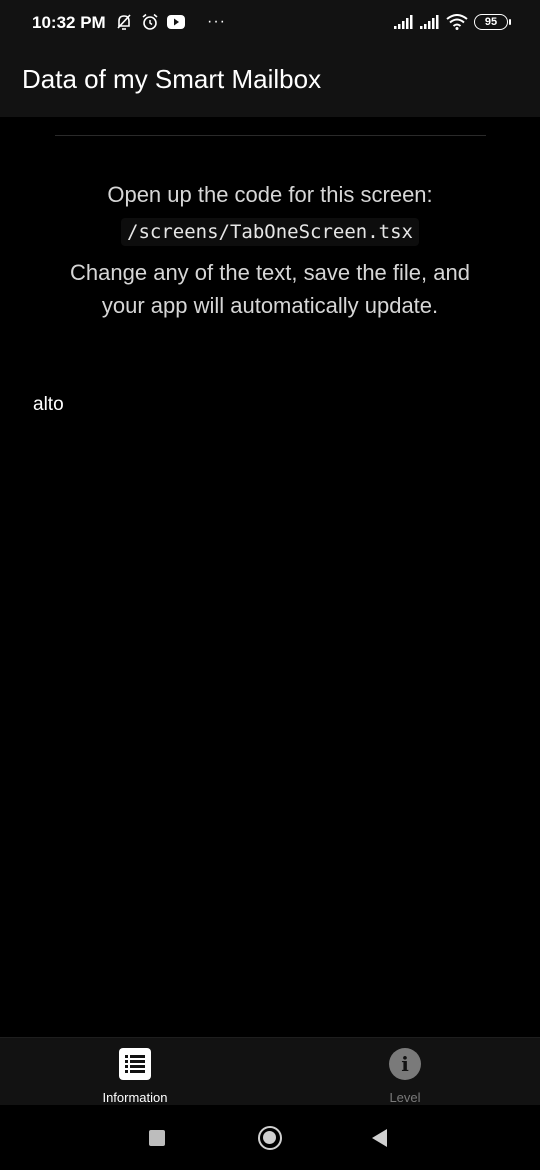 The image size is (540, 1170). Describe the element at coordinates (69, 22) in the screenshot. I see `status-time: 10:32 PM` at that location.